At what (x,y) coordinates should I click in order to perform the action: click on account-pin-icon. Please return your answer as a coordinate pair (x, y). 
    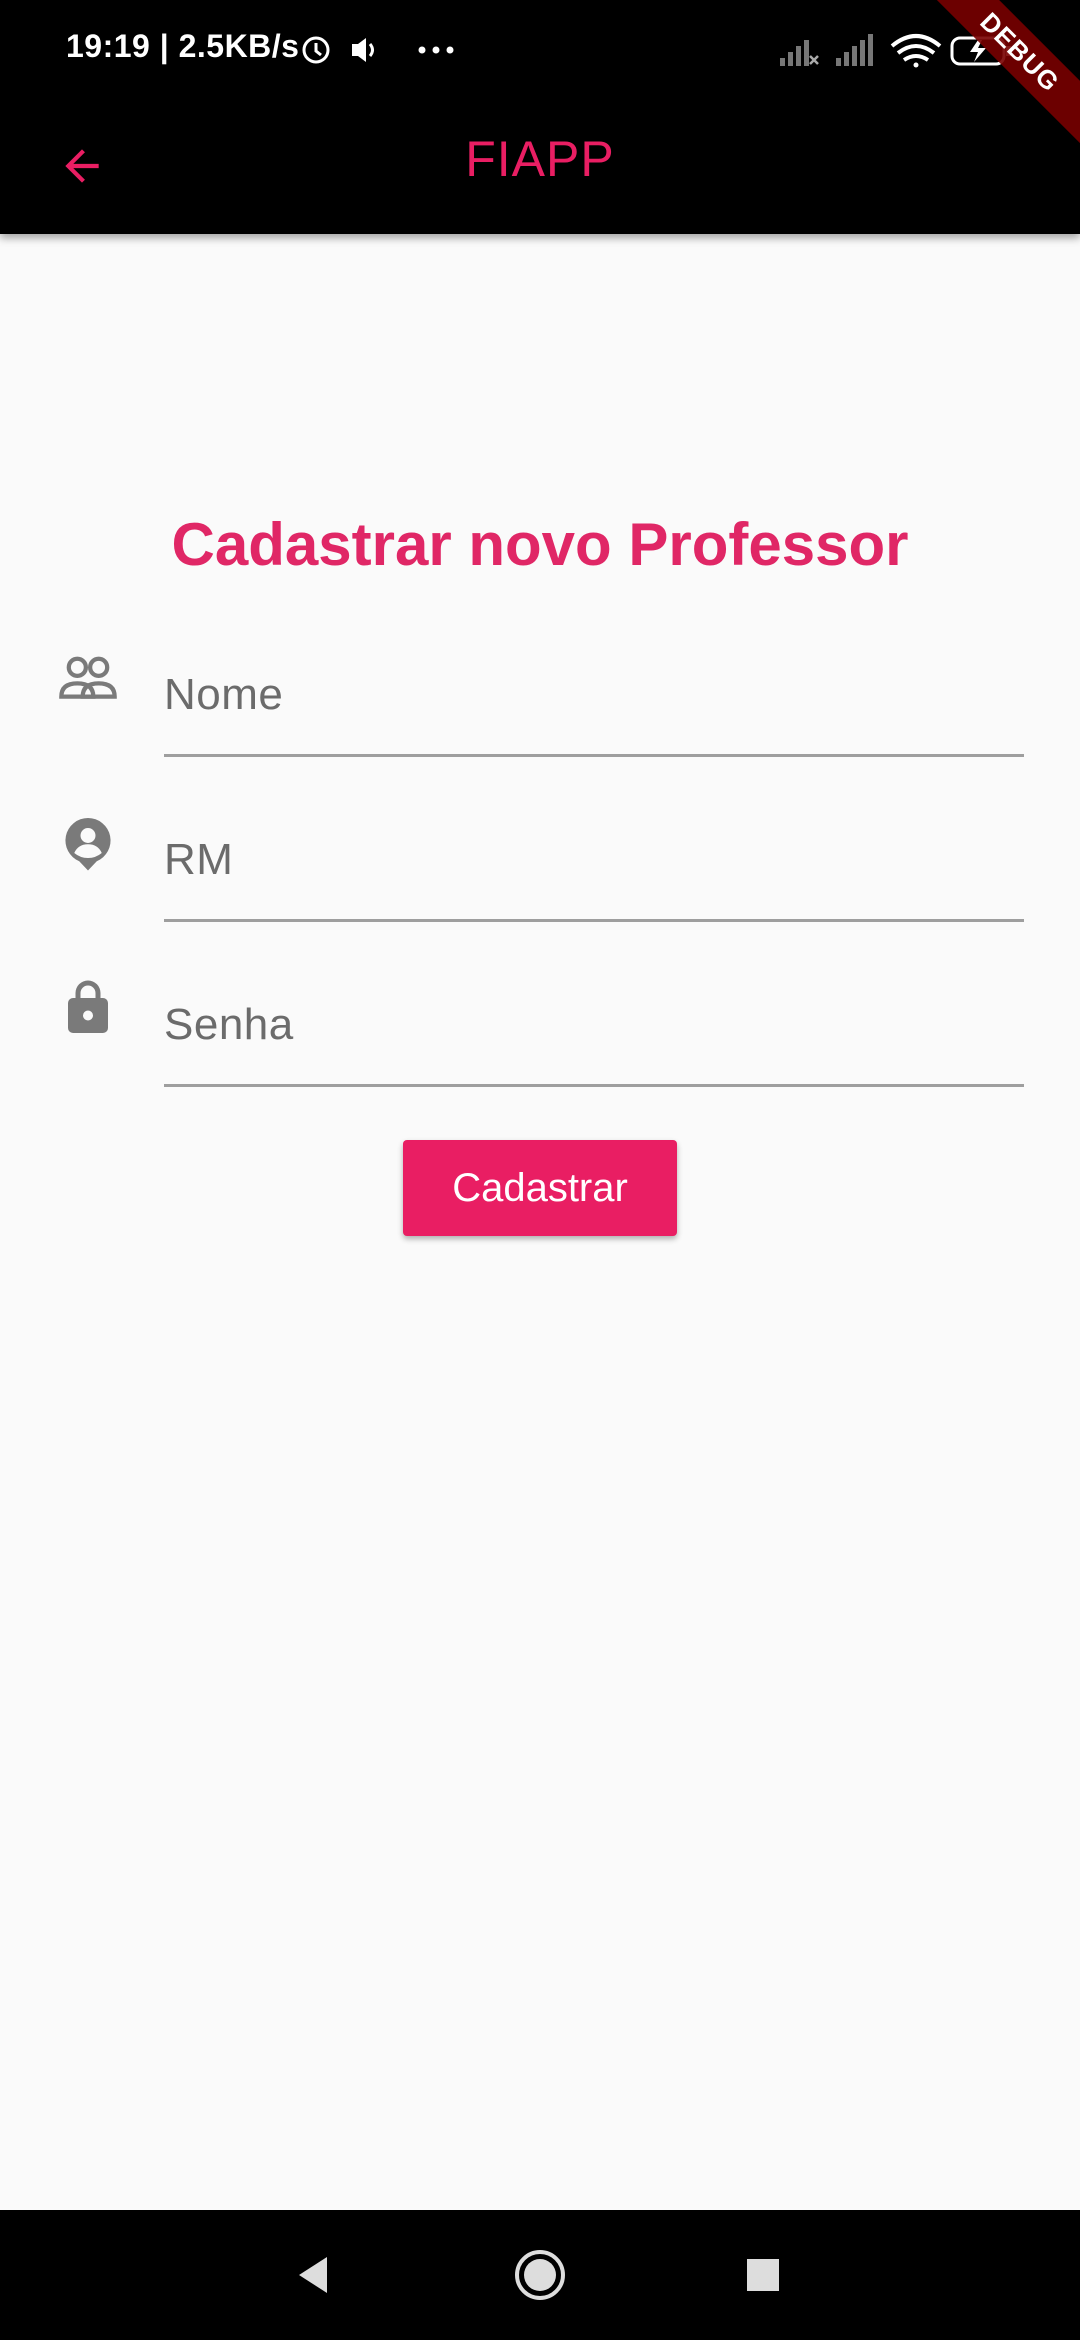
    Looking at the image, I should click on (88, 843).